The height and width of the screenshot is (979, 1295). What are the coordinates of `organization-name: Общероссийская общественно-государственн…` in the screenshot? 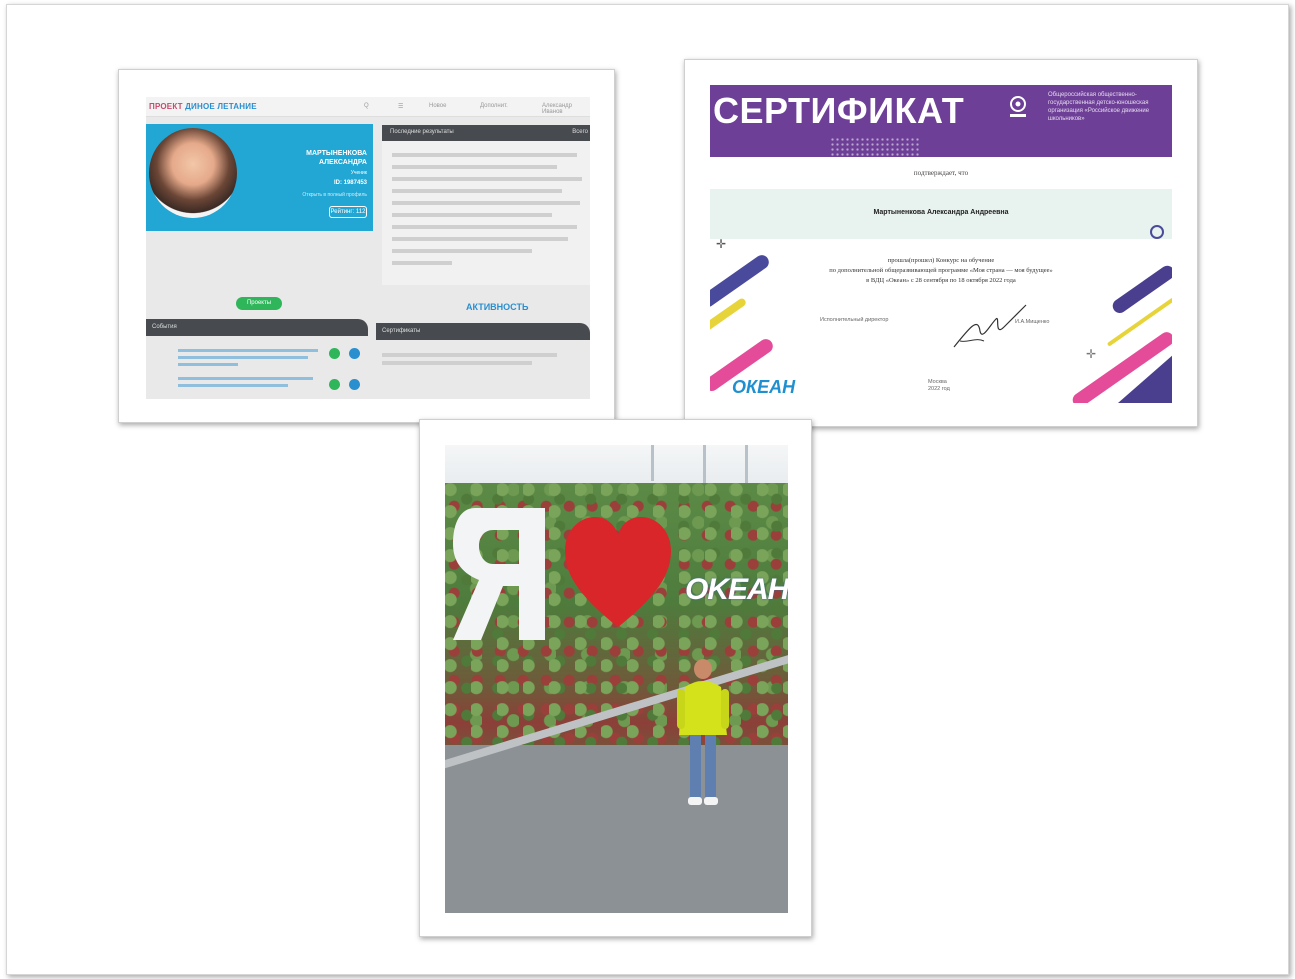 It's located at (1099, 107).